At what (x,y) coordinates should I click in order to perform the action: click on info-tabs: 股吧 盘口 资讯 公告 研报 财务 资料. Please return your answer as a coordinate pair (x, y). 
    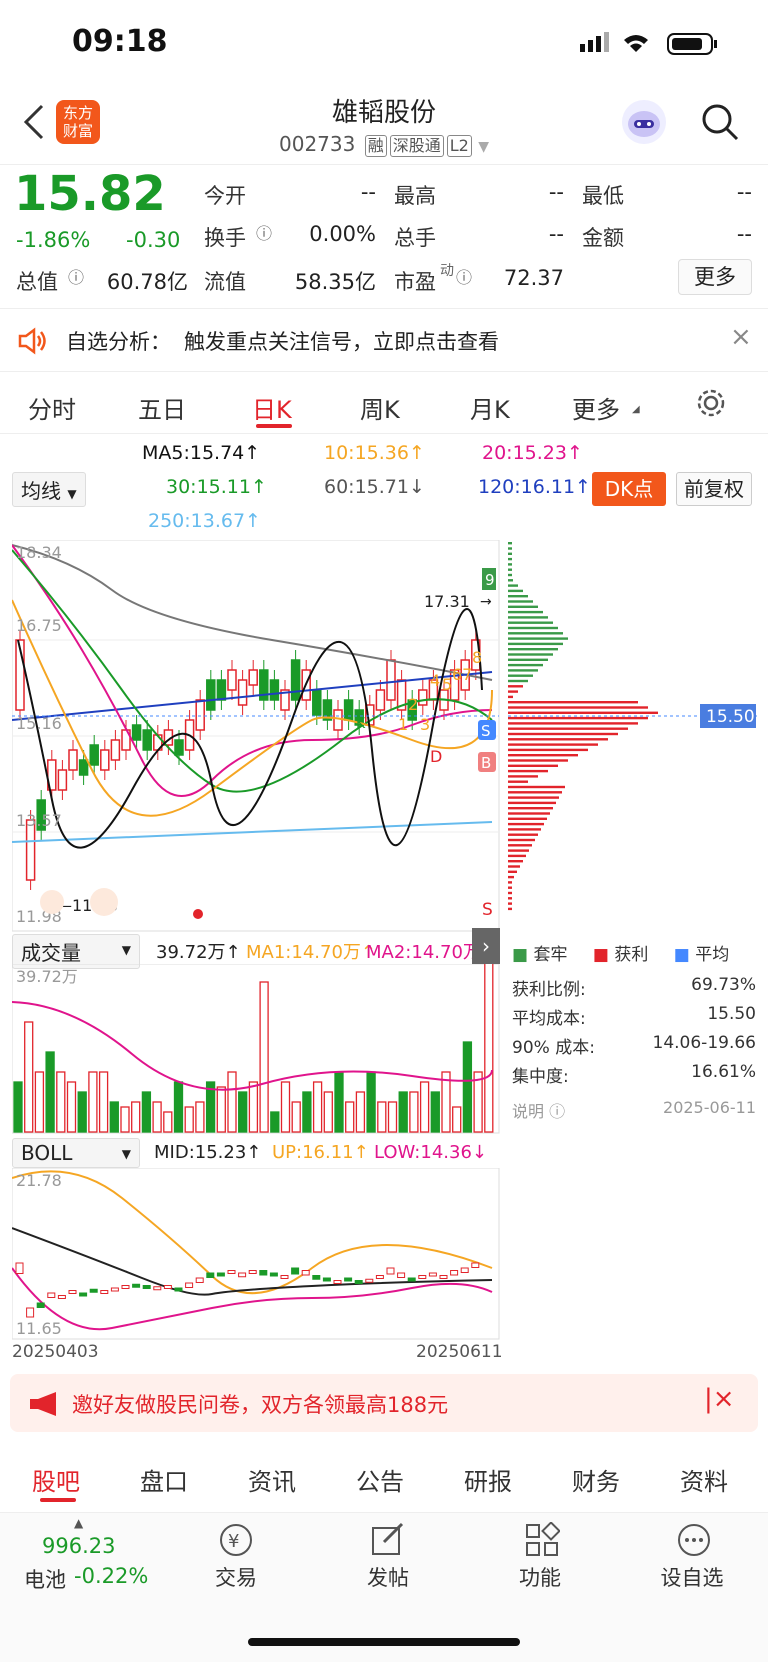
    Looking at the image, I should click on (384, 1474).